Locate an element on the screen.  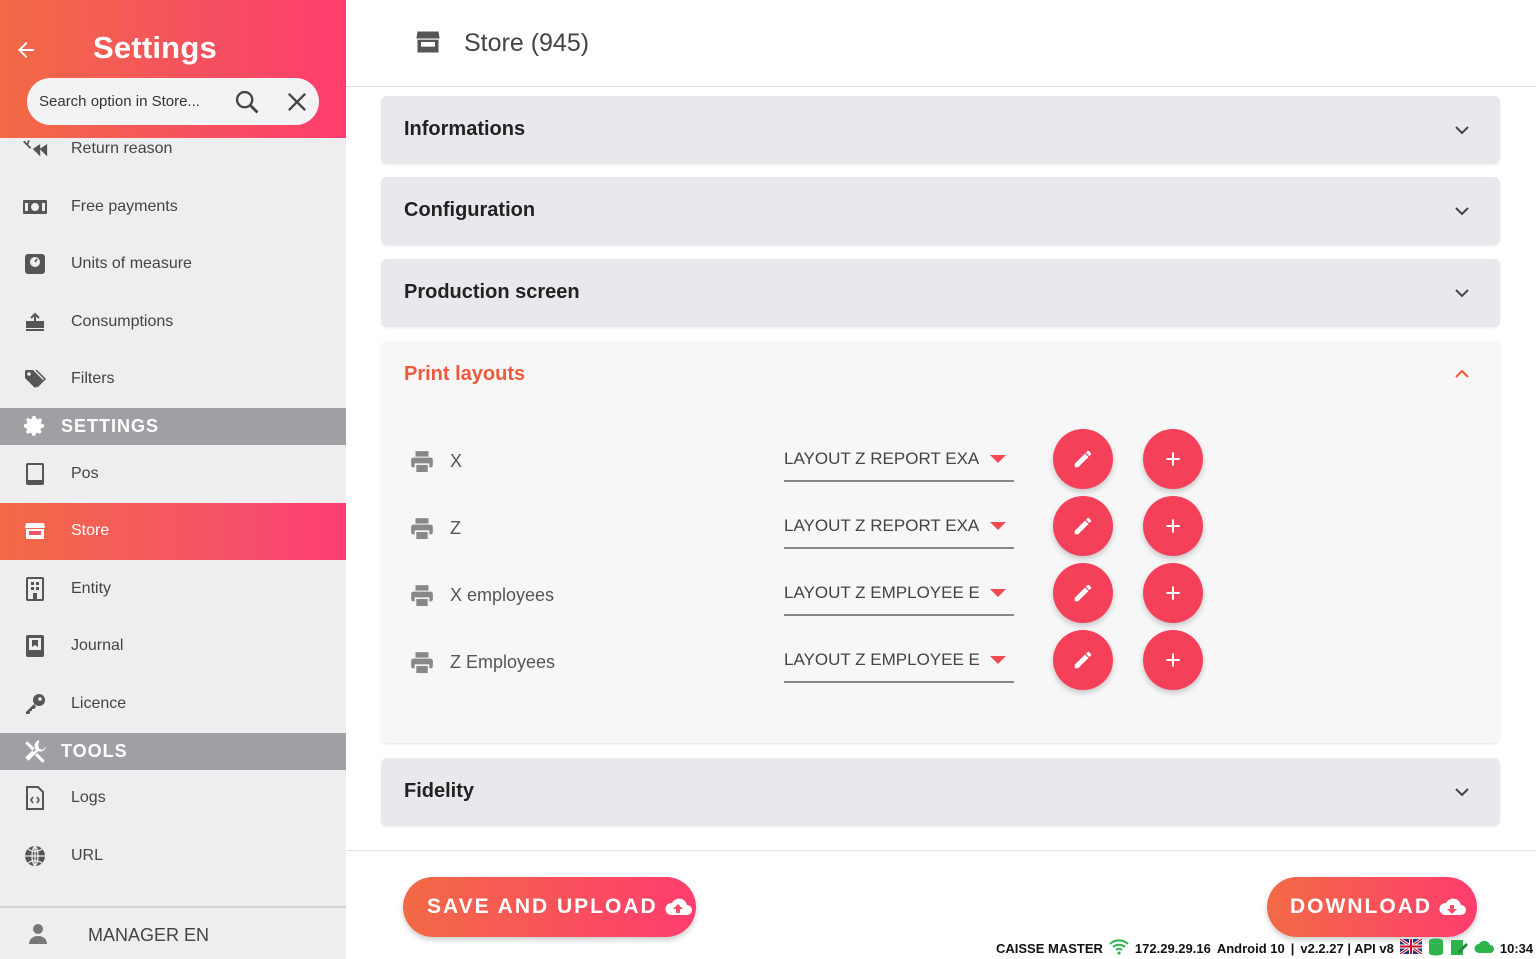
sidebar-item-entity: Entity is located at coordinates (173, 589).